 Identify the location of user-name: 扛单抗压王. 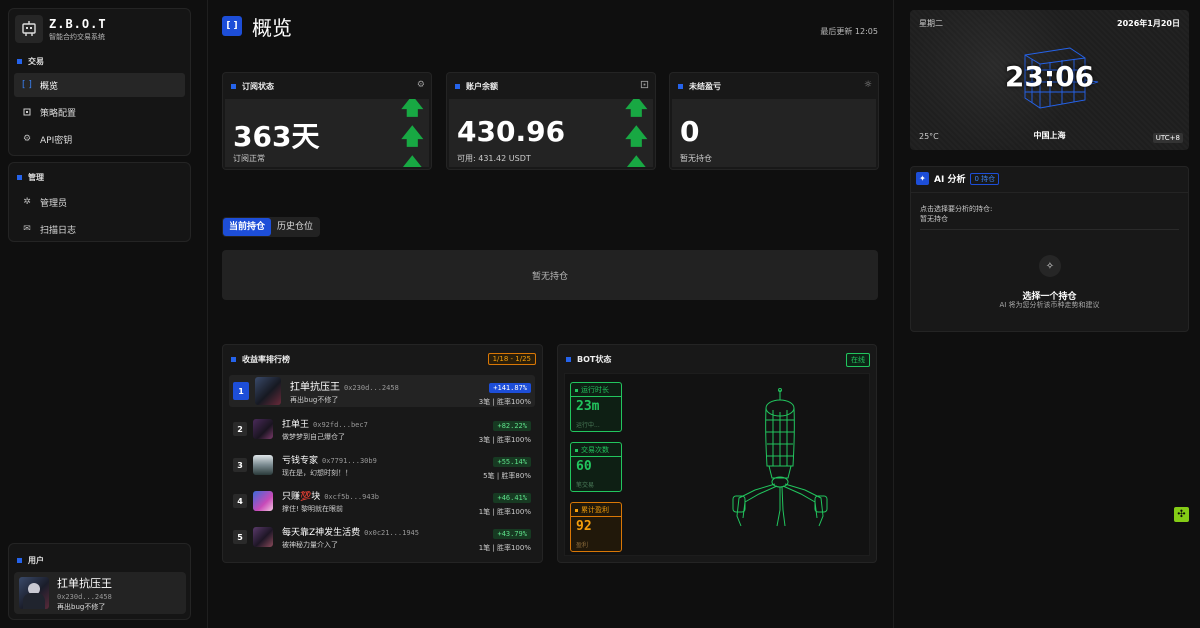
(84, 583).